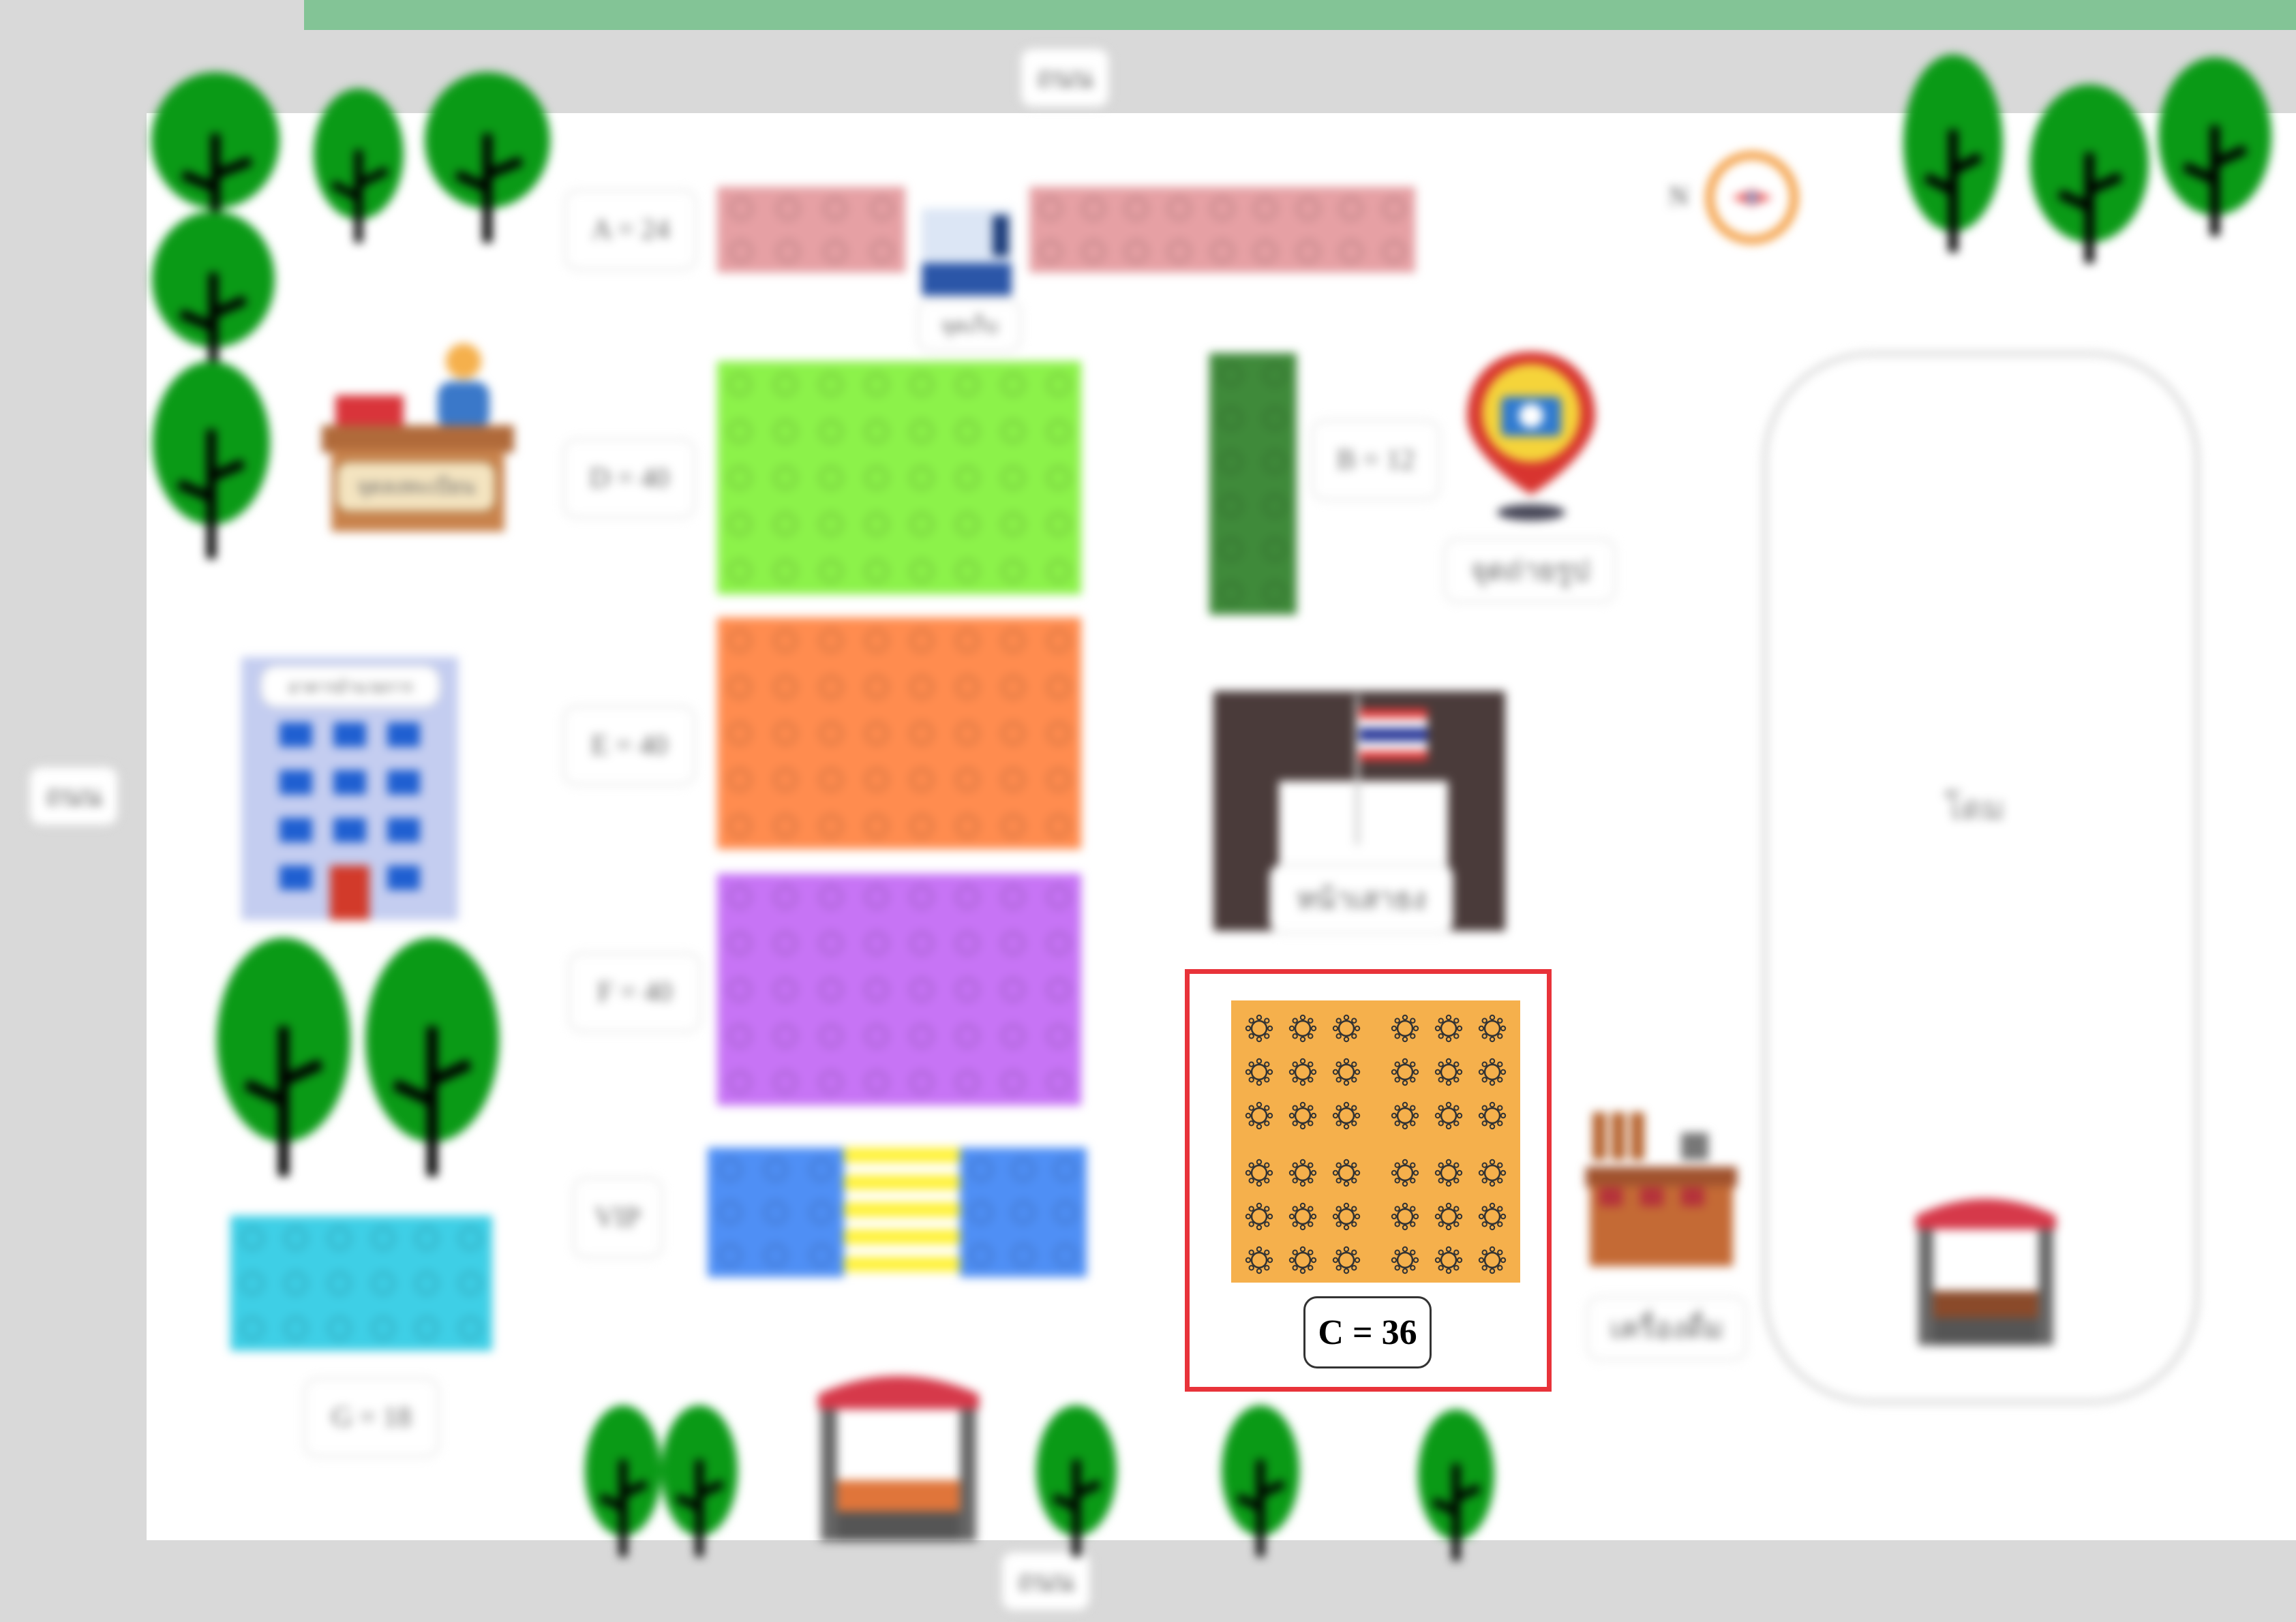 The image size is (2296, 1622). Describe the element at coordinates (1662, 1189) in the screenshot. I see `drinks-bar-icon` at that location.